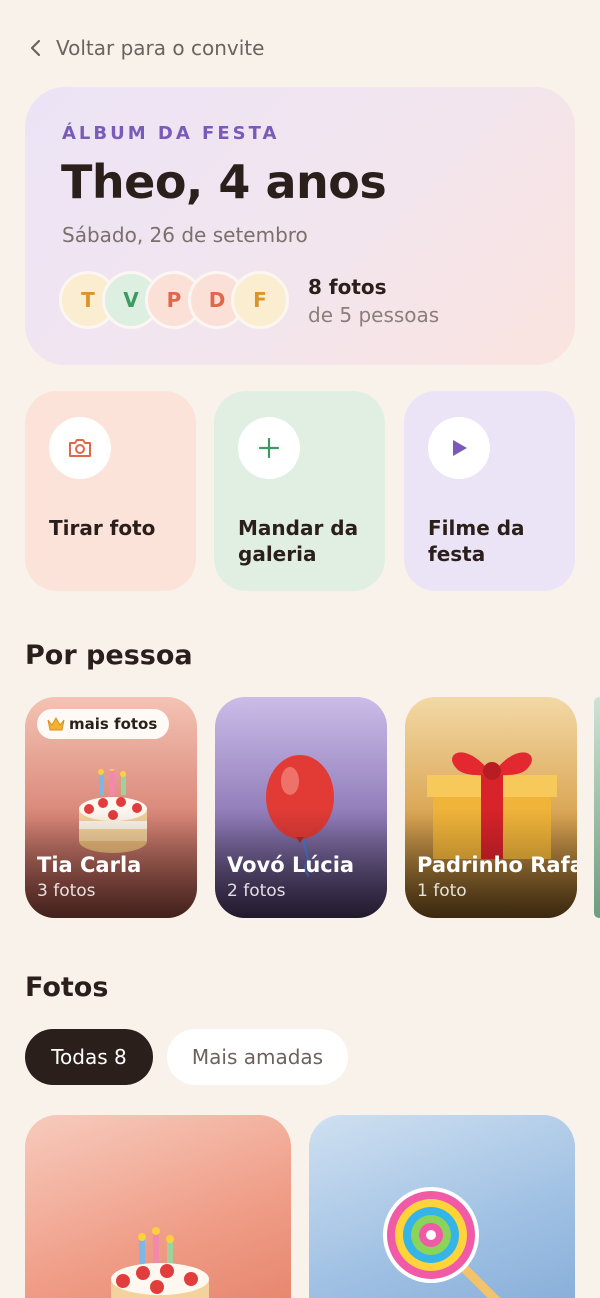 Image resolution: width=600 pixels, height=1298 pixels. I want to click on person-name: Tia Carla, so click(89, 865).